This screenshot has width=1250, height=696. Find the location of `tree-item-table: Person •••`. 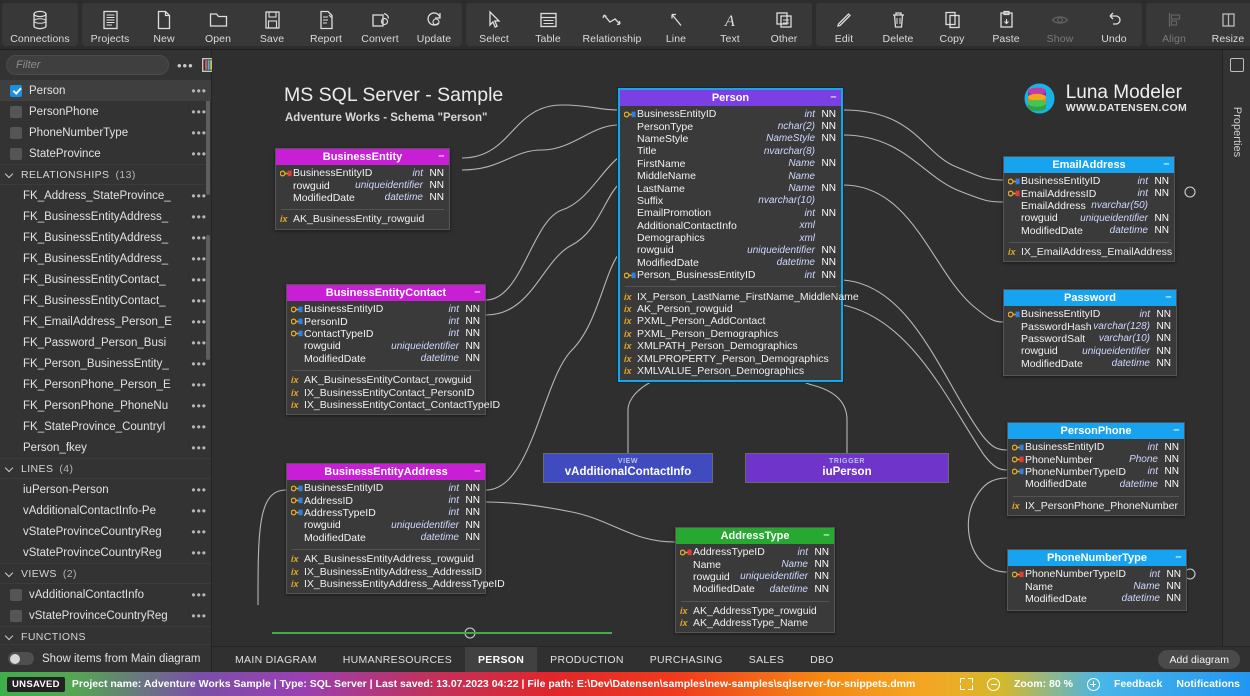

tree-item-table: Person ••• is located at coordinates (105, 90).